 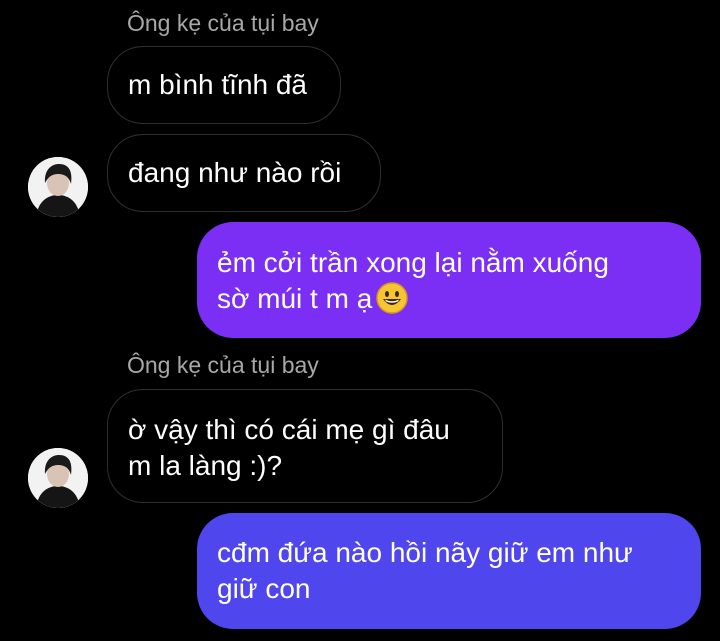 I want to click on message-bubble-incoming: đang như nào rồi, so click(x=244, y=173).